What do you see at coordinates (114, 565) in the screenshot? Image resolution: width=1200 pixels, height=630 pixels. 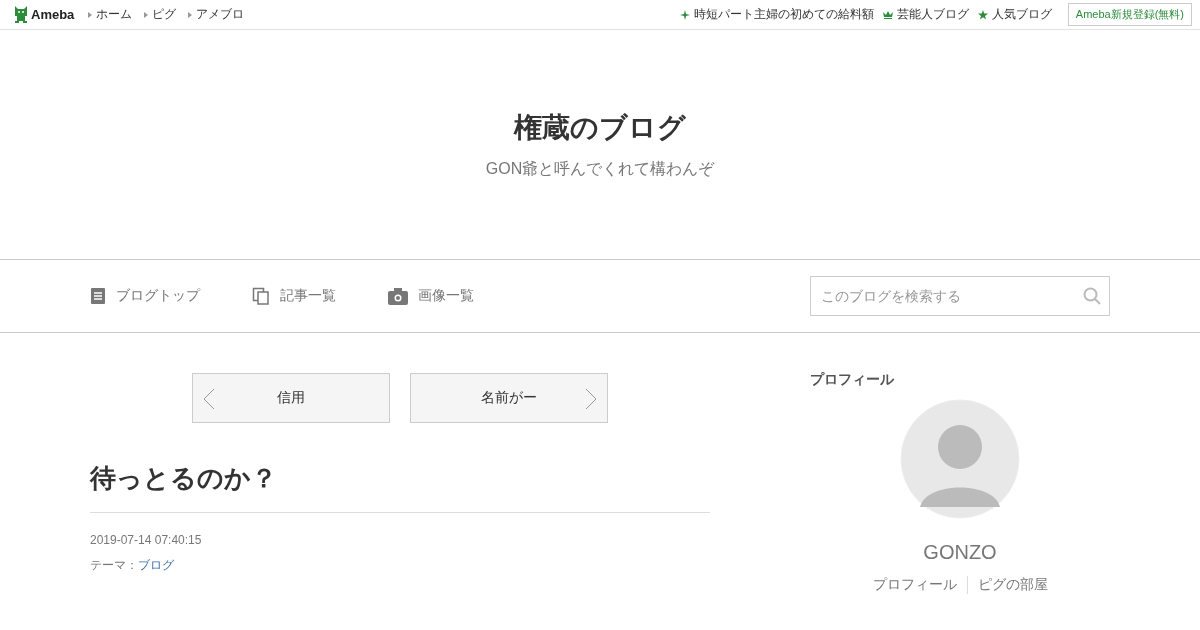 I see `theme-label: テーマ：` at bounding box center [114, 565].